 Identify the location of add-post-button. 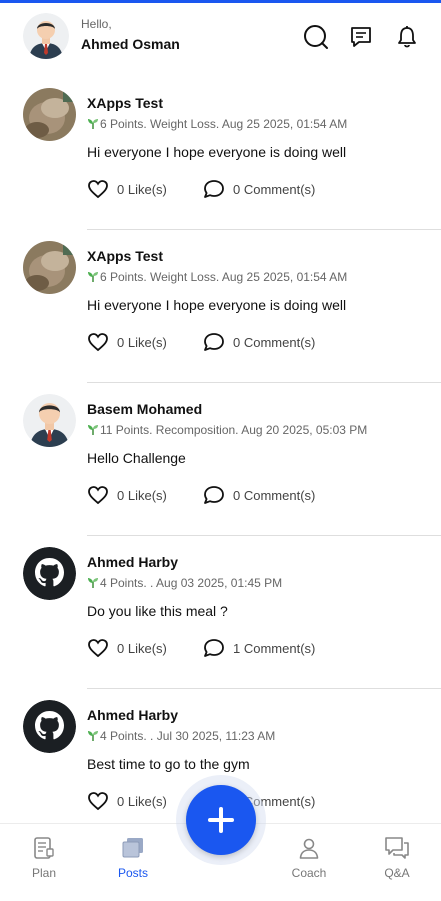
(221, 820).